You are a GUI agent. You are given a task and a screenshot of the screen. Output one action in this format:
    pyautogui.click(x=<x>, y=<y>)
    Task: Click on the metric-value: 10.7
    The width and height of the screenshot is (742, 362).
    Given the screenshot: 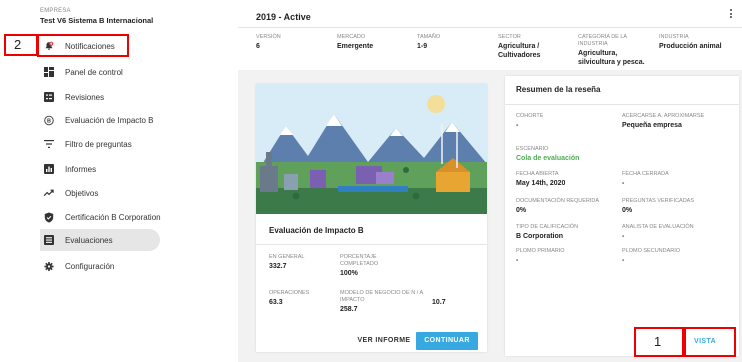 What is the action you would take?
    pyautogui.click(x=439, y=302)
    